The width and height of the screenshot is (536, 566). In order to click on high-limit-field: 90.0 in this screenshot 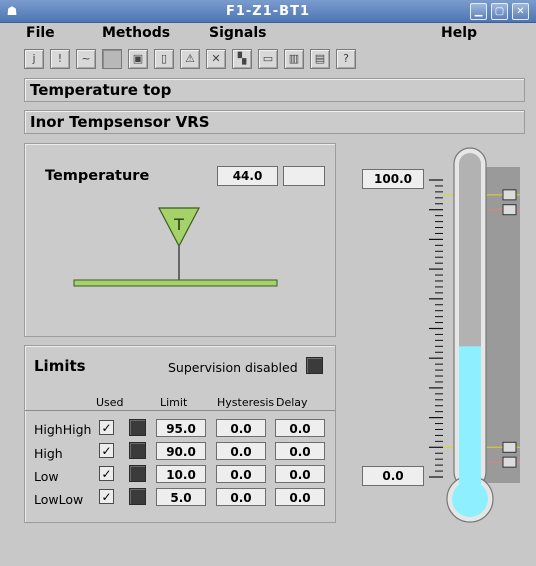, I will do `click(181, 451)`.